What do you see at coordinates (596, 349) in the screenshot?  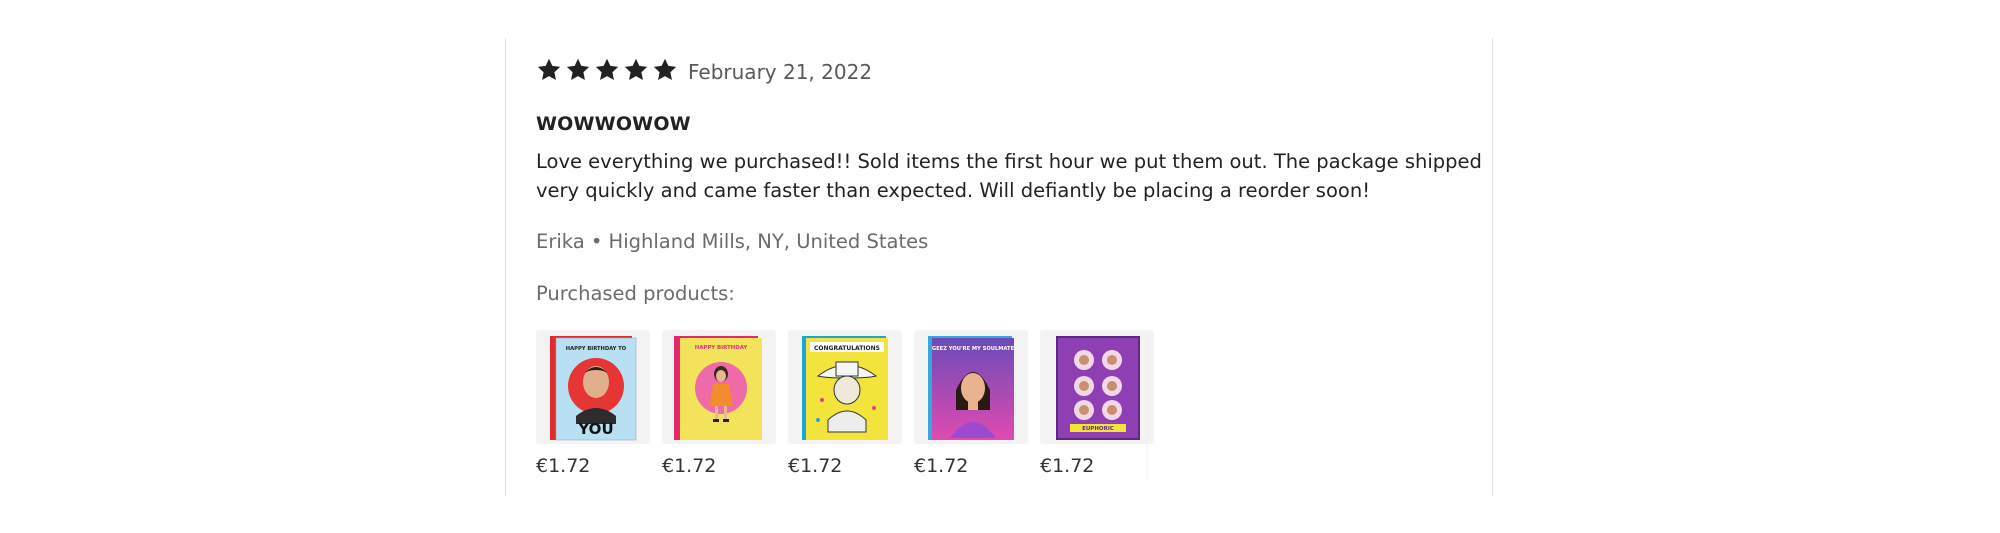 I see `card-caption: HAPPY BIRTHDAY TO` at bounding box center [596, 349].